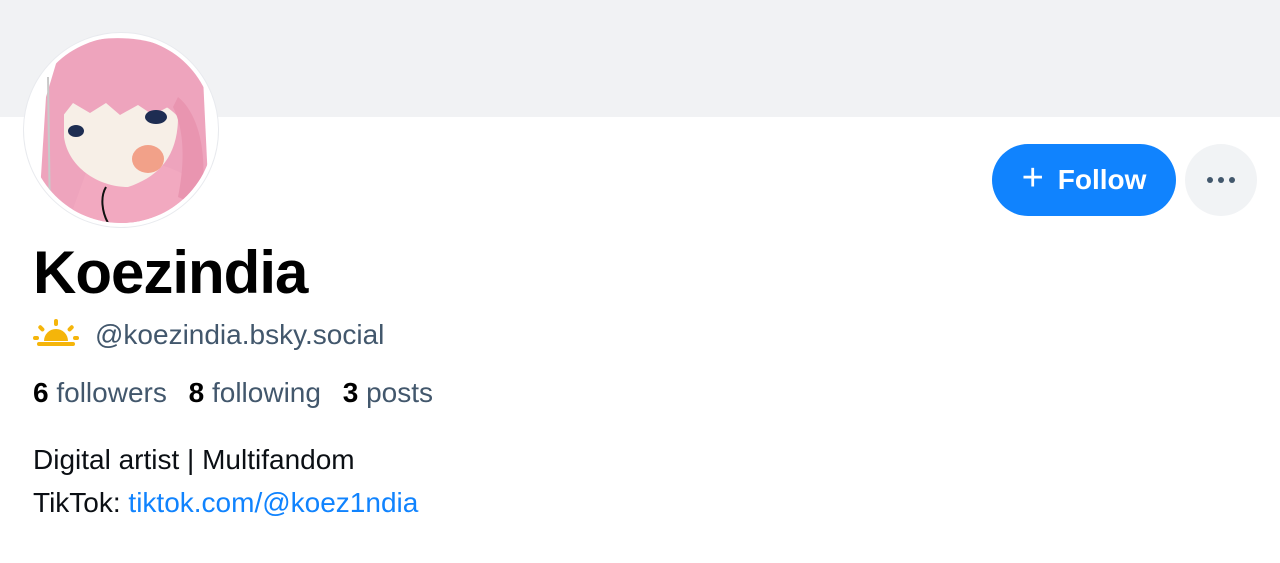  I want to click on followers-stat: 6 followers, so click(100, 392).